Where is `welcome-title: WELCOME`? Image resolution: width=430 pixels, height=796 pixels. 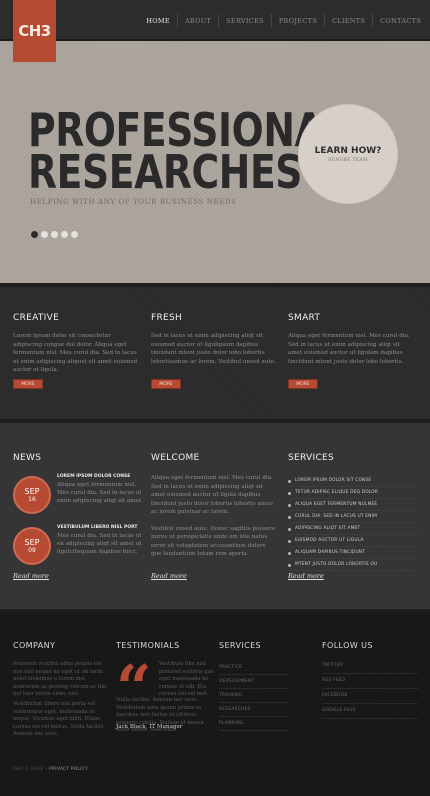
welcome-title: WELCOME is located at coordinates (175, 458).